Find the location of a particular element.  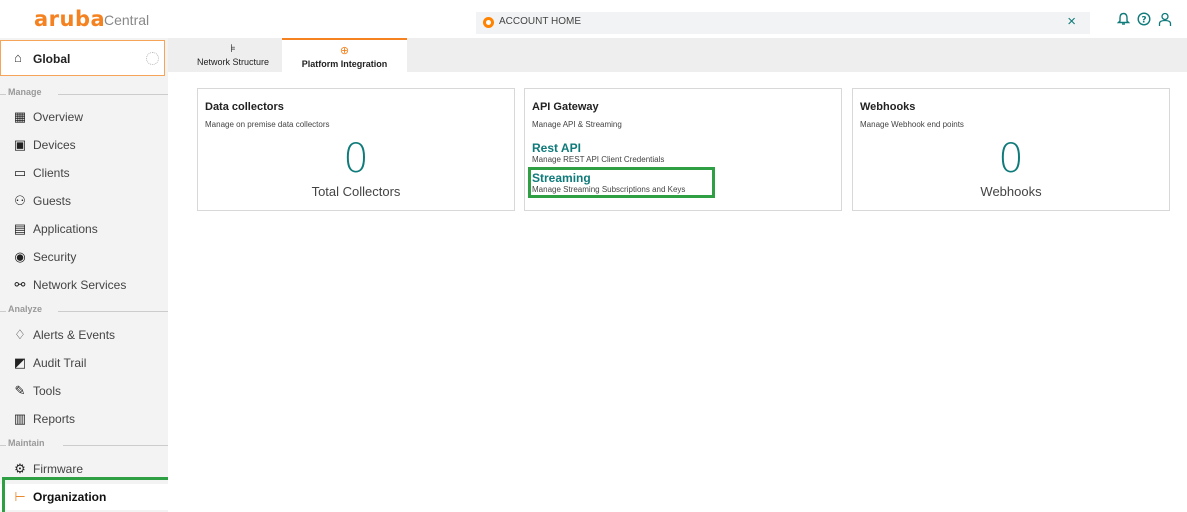

sidebar-item-label: Tools is located at coordinates (47, 391).